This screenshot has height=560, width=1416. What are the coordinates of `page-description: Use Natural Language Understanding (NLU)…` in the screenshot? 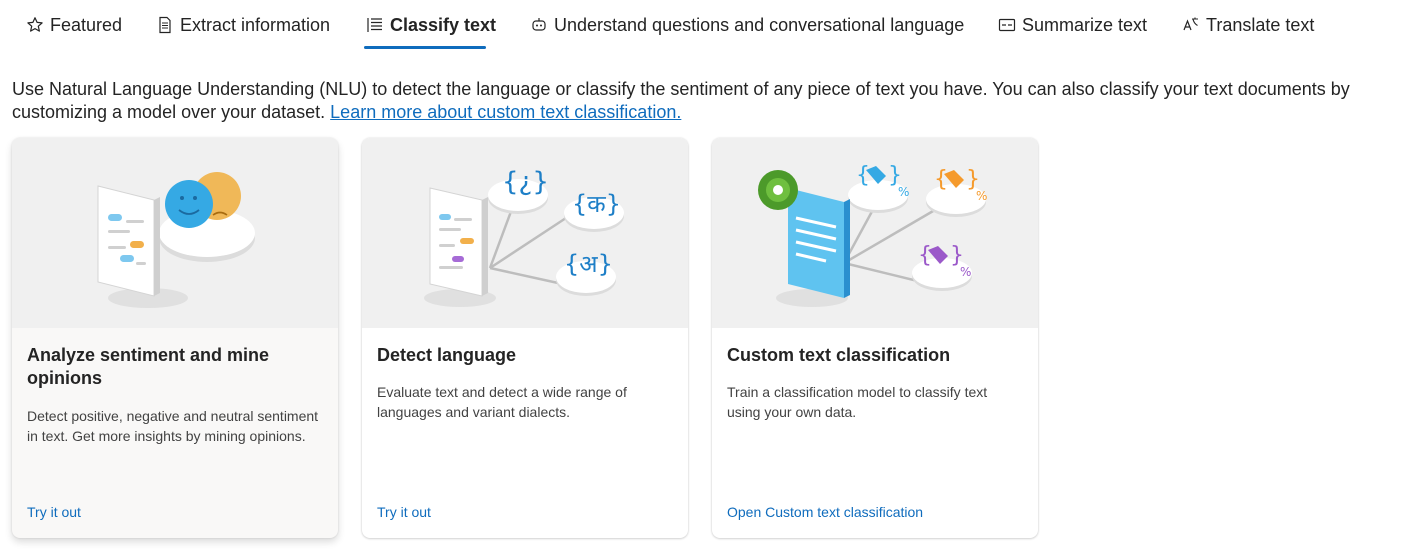 It's located at (714, 101).